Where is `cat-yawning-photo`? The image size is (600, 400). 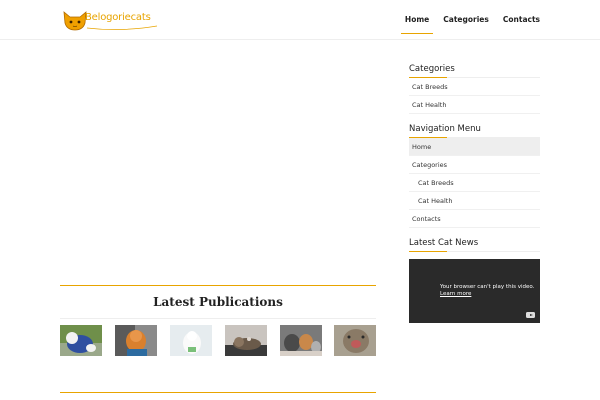 cat-yawning-photo is located at coordinates (355, 340).